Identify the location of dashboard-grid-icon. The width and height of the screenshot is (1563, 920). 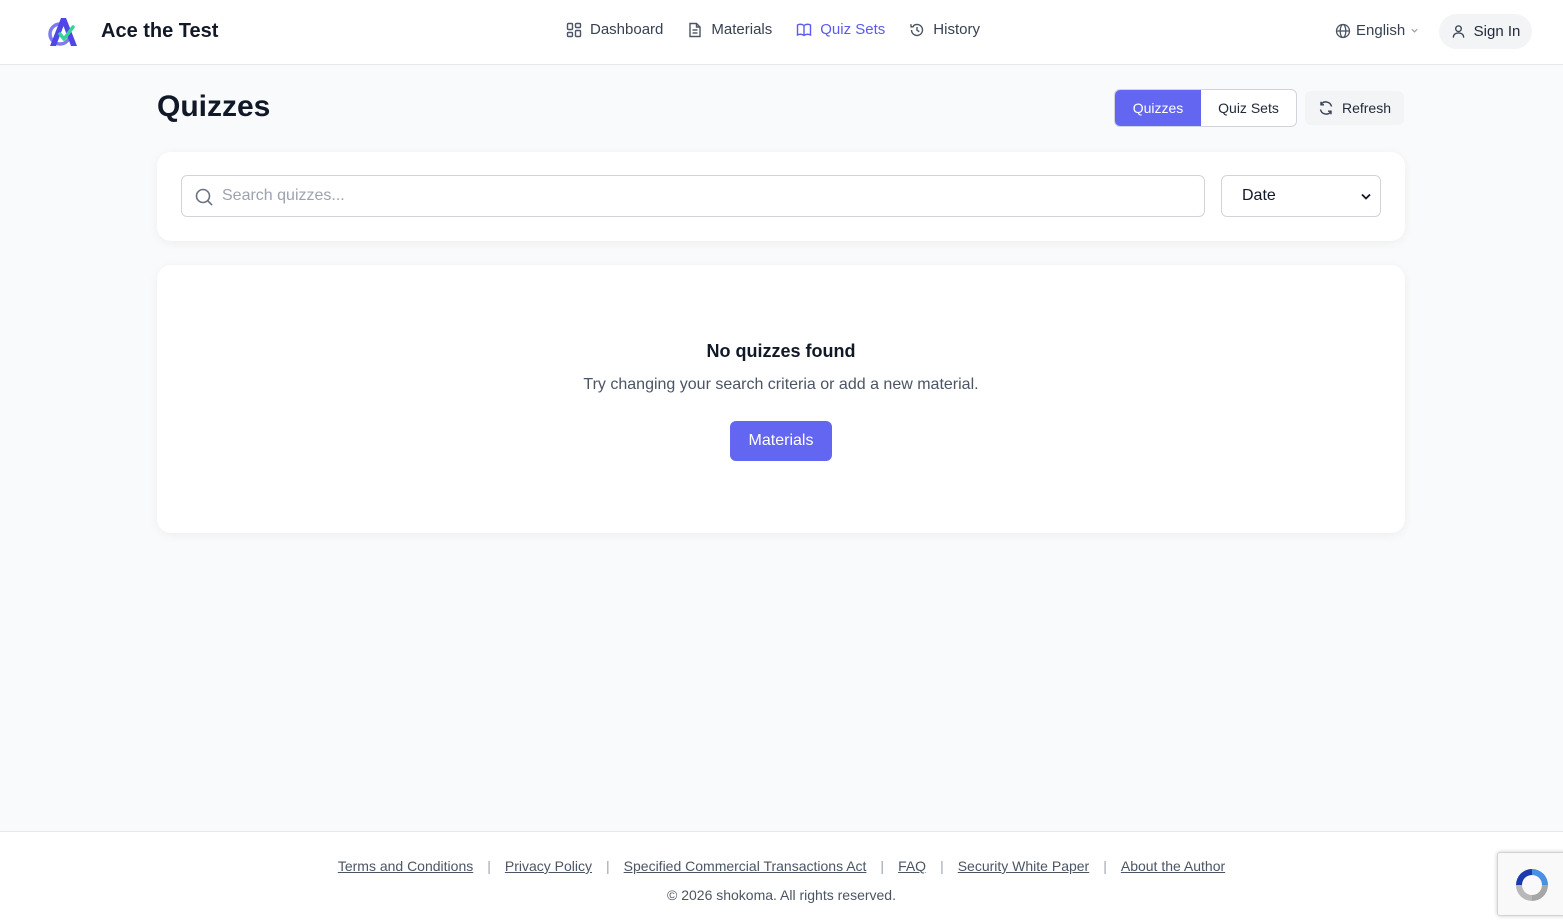
(574, 29).